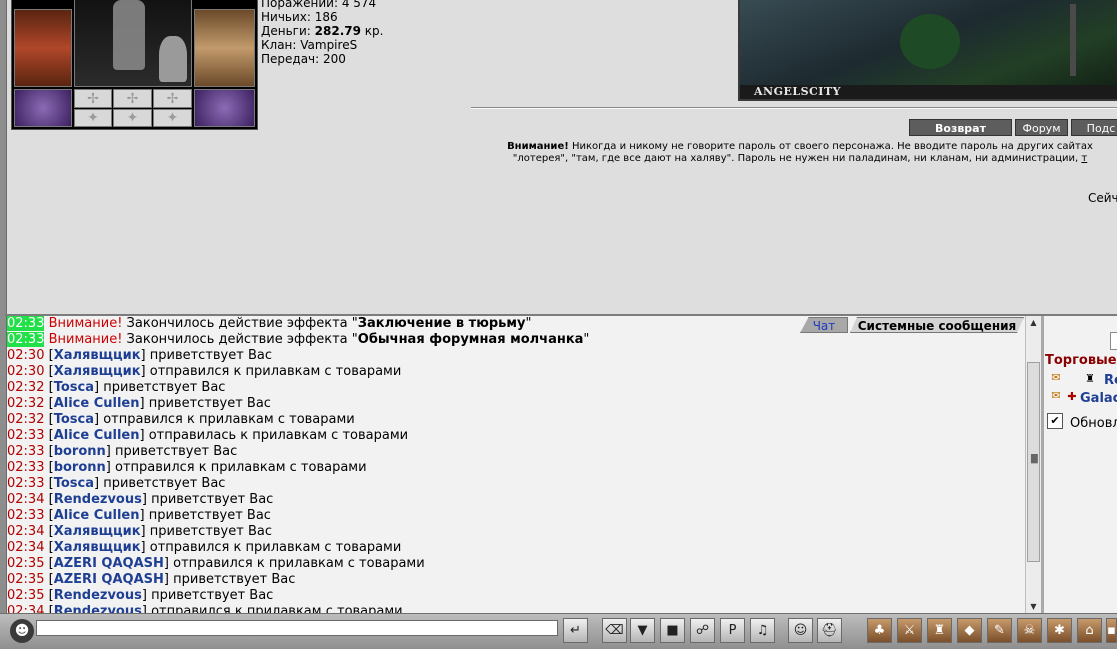 This screenshot has height=649, width=1117. I want to click on scroll-down-arrow-icon: ▼, so click(1033, 606).